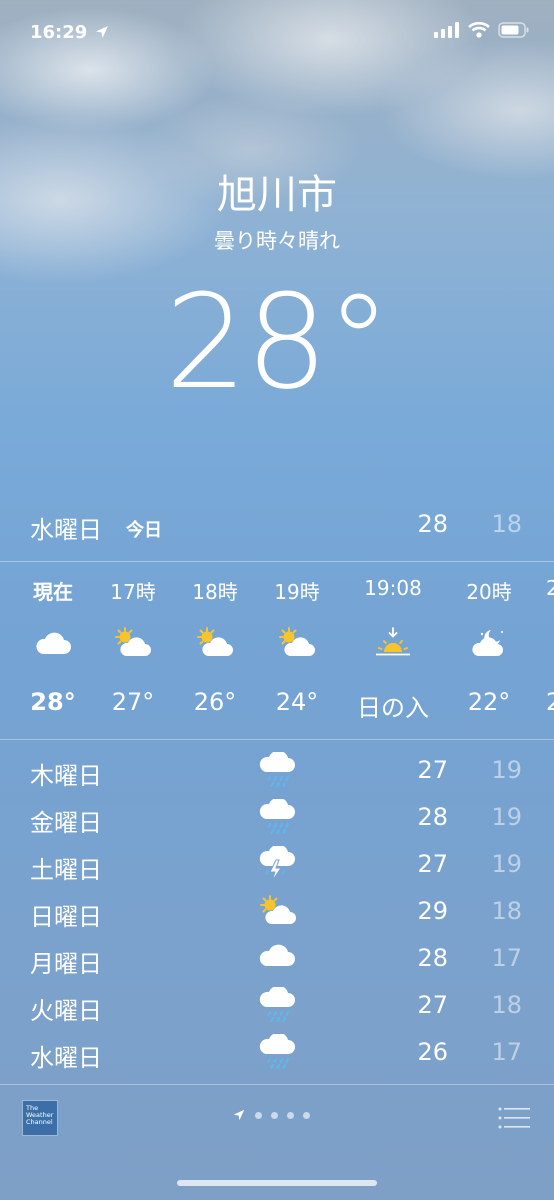 Image resolution: width=554 pixels, height=1200 pixels. I want to click on signal-icon, so click(446, 30).